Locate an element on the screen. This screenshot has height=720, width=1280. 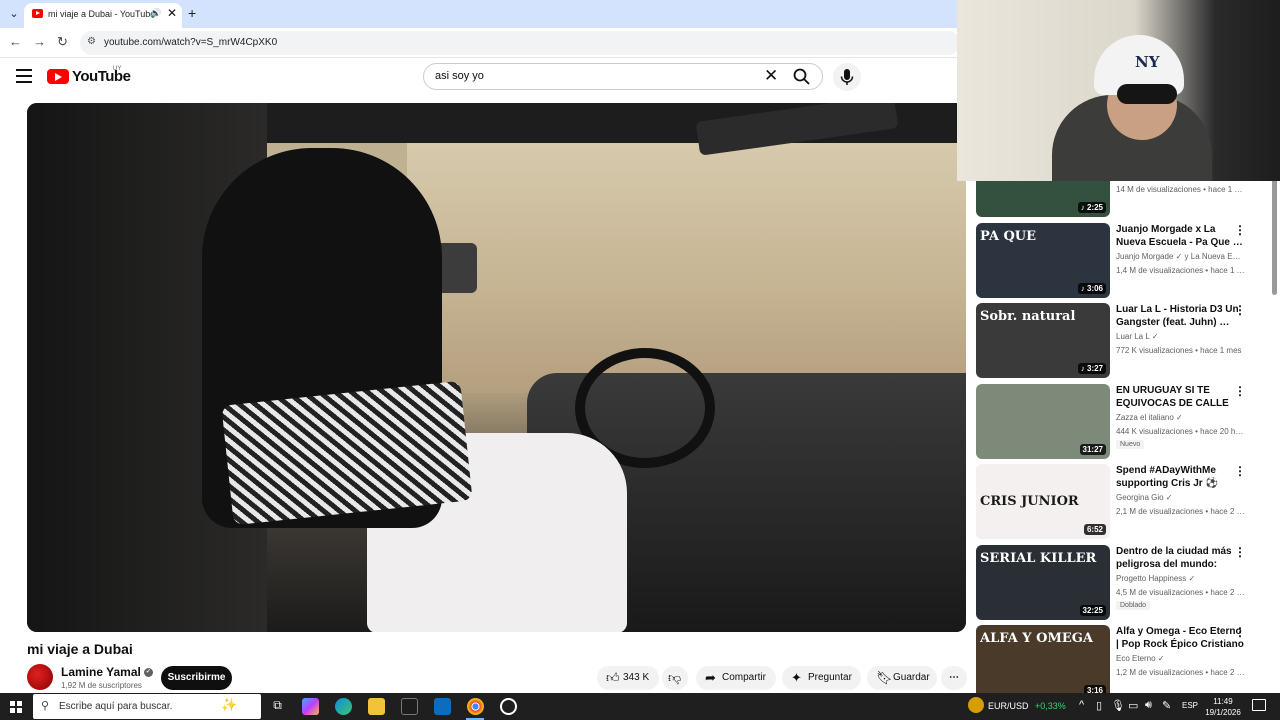
volume-icon: 🔊︎ is located at coordinates (1148, 705).